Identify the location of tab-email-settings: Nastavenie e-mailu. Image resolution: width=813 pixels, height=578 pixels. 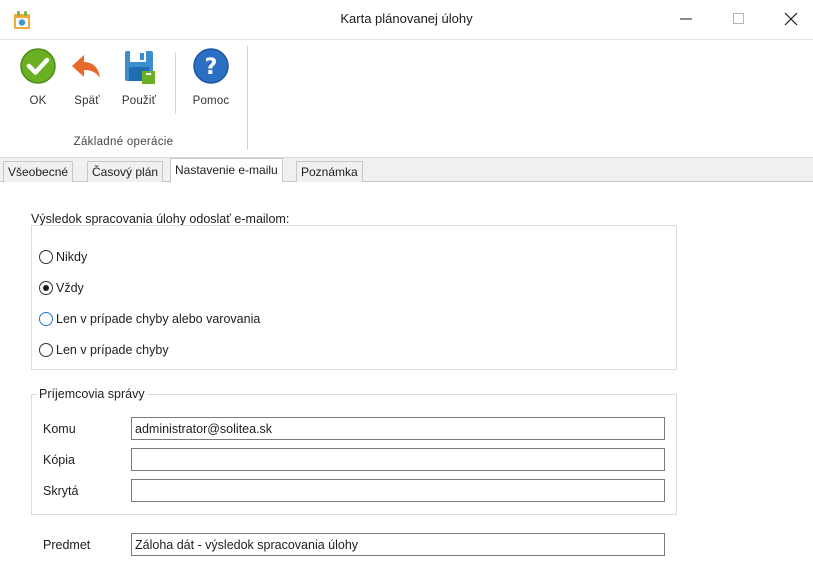
(226, 170).